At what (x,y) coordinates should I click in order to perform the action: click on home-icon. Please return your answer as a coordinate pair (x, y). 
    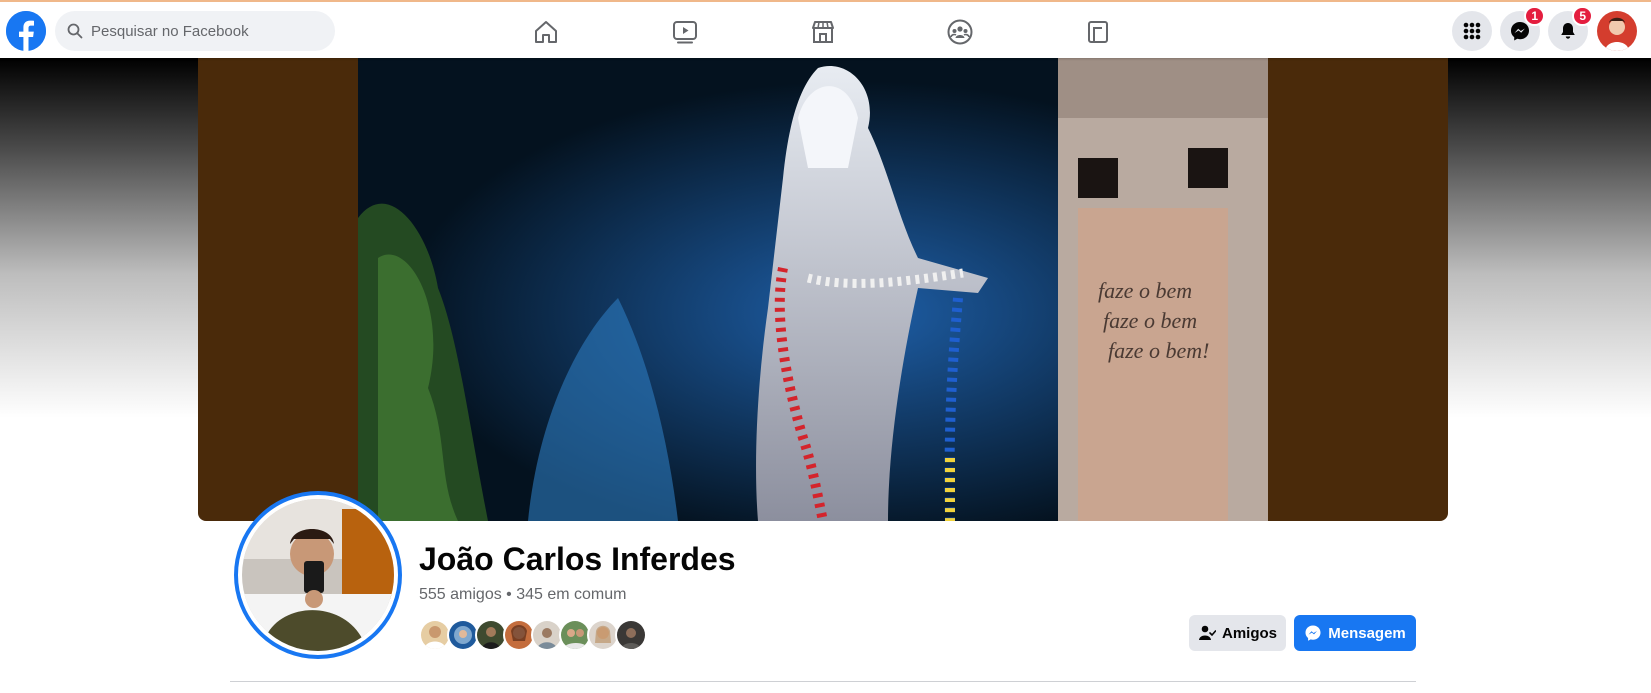
    Looking at the image, I should click on (546, 32).